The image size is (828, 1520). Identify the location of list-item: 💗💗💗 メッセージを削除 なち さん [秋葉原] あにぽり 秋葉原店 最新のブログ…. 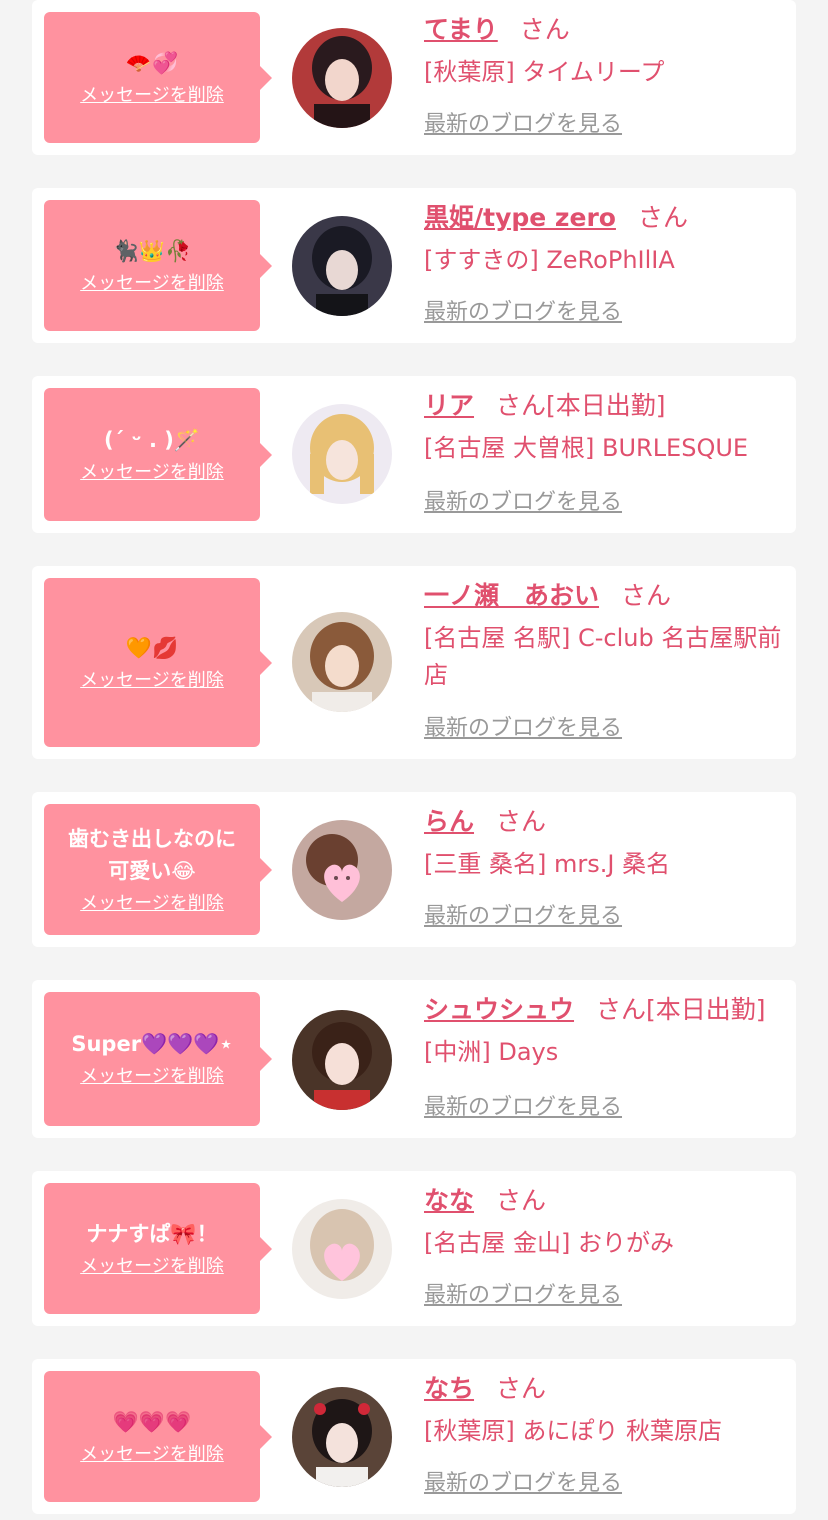
(414, 1436).